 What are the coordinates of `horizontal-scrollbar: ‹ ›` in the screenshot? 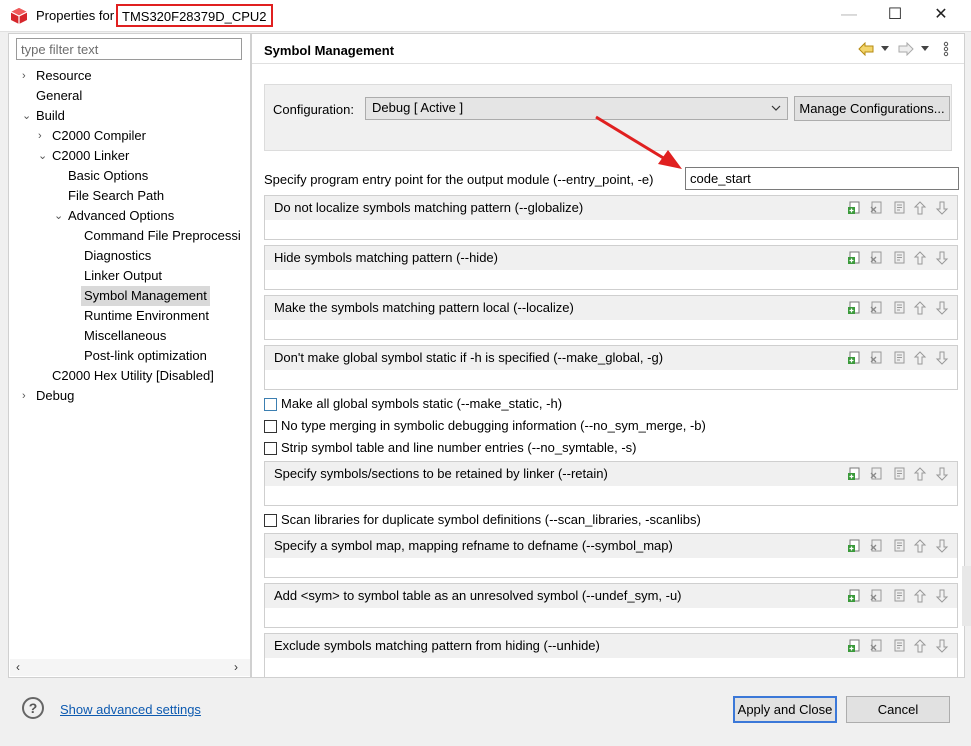 It's located at (130, 667).